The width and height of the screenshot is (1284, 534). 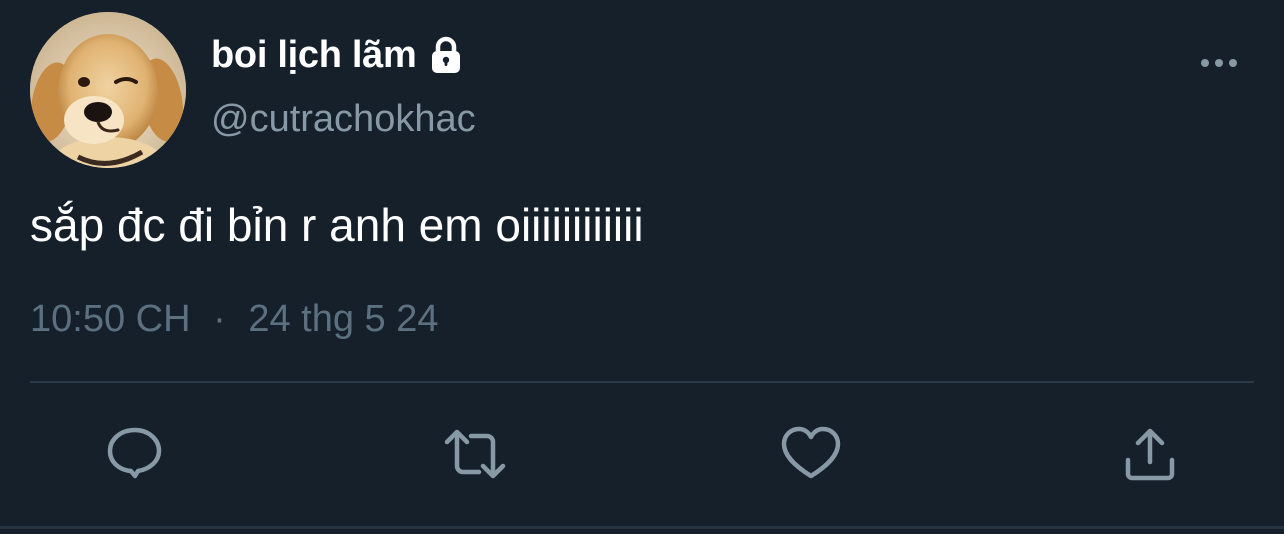 I want to click on bottom-divider, so click(x=642, y=527).